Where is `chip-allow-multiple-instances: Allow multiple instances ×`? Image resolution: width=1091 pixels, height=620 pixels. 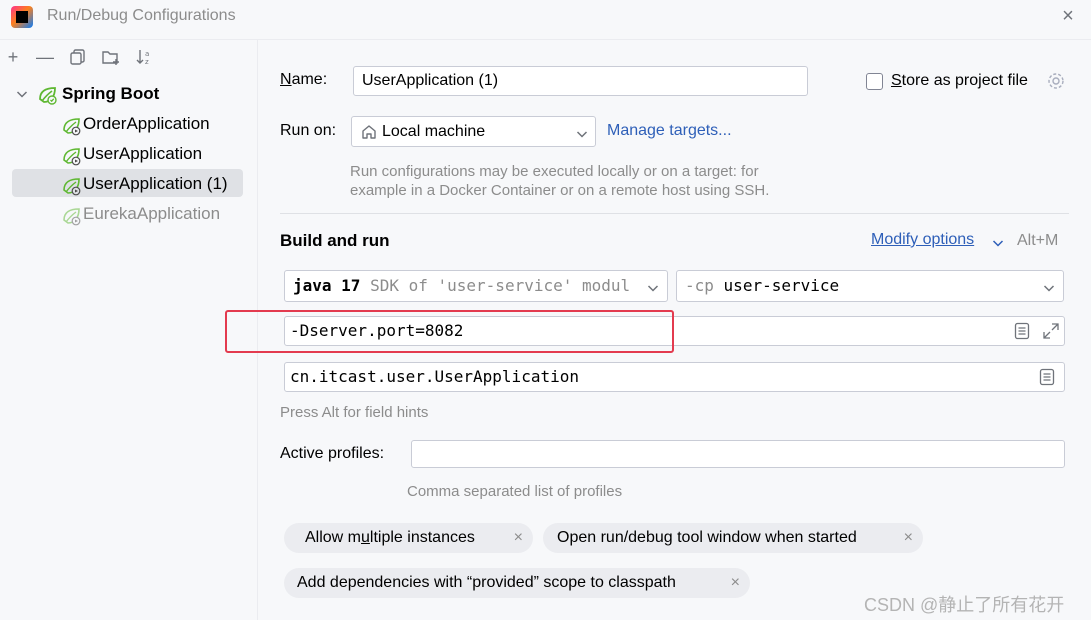
chip-allow-multiple-instances: Allow multiple instances × is located at coordinates (408, 538).